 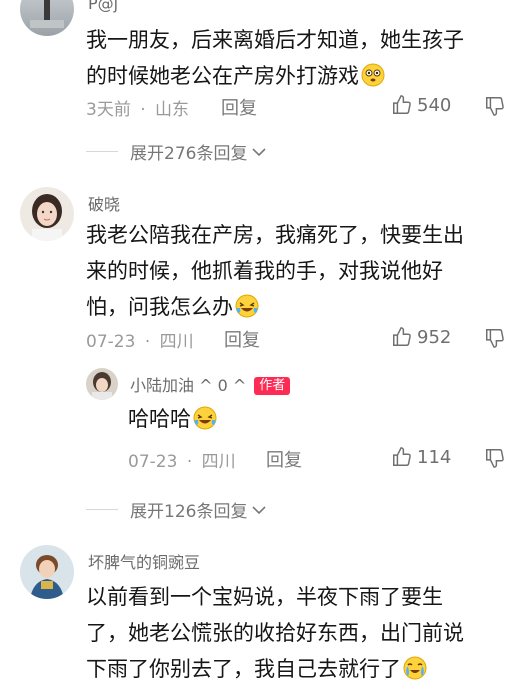 I want to click on reply-location: 四川, so click(x=218, y=462).